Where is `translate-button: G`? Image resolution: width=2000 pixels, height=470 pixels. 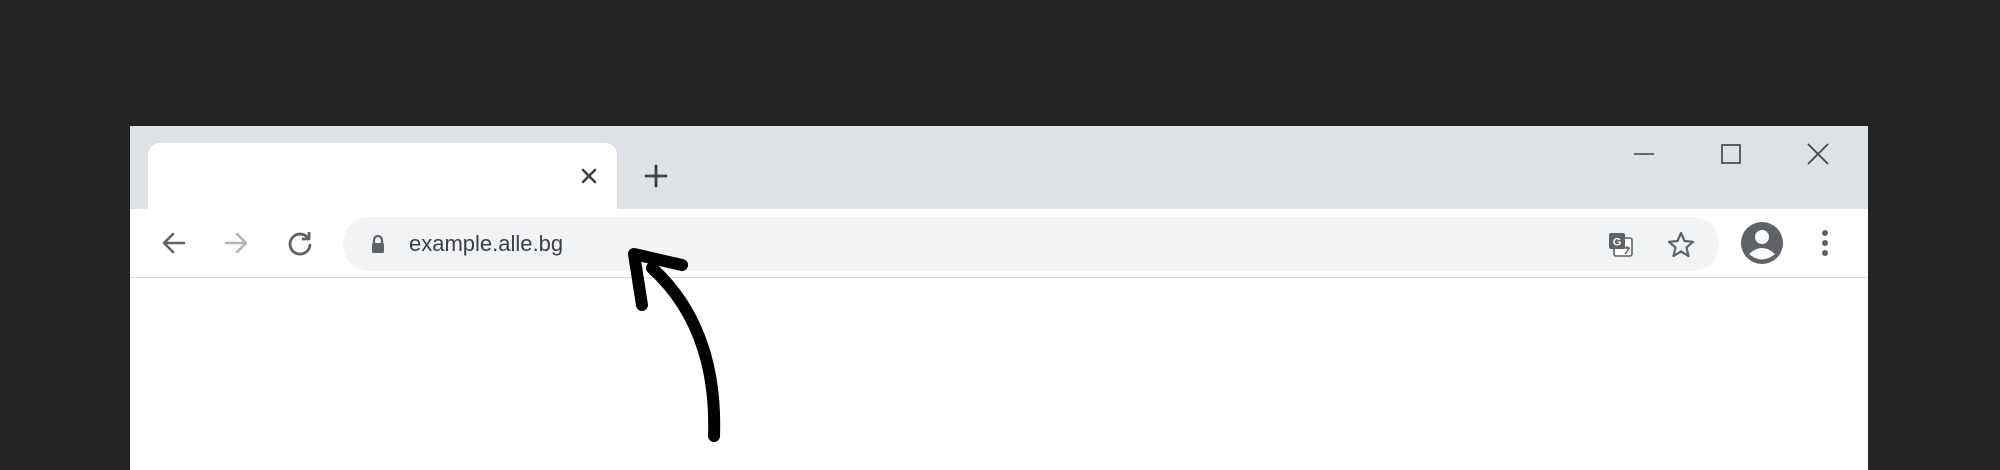
translate-button: G is located at coordinates (1621, 245).